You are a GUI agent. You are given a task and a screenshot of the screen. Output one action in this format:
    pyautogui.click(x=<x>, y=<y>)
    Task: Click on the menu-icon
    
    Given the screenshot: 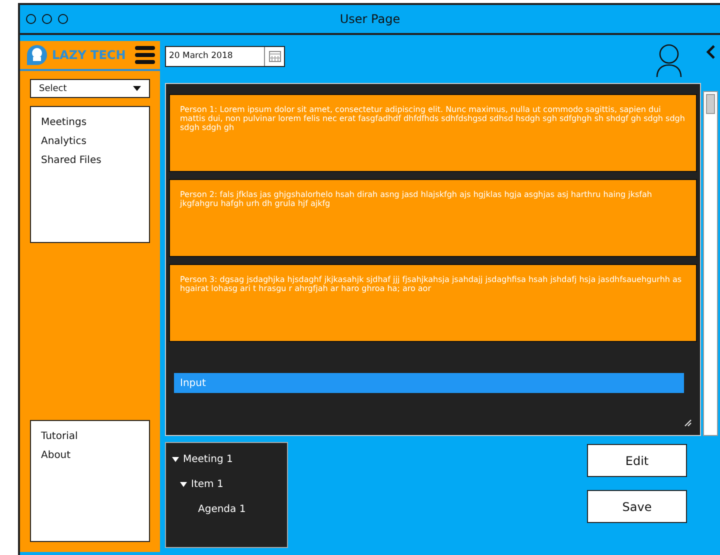 What is the action you would take?
    pyautogui.click(x=145, y=55)
    